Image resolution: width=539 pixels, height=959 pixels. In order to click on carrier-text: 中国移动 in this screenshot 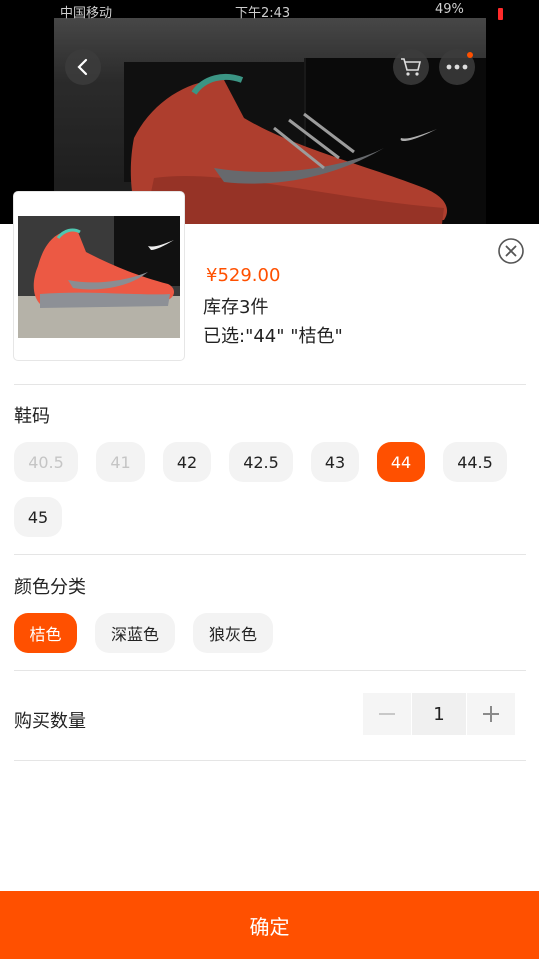, I will do `click(86, 13)`.